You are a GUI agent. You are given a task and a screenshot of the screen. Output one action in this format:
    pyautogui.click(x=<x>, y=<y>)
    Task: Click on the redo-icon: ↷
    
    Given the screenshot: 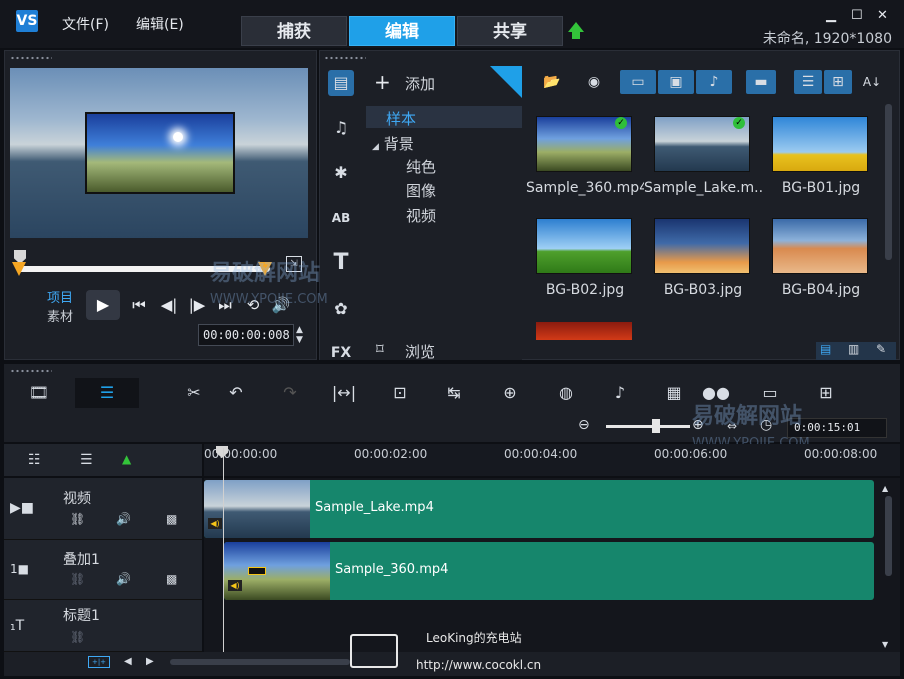 What is the action you would take?
    pyautogui.click(x=290, y=393)
    